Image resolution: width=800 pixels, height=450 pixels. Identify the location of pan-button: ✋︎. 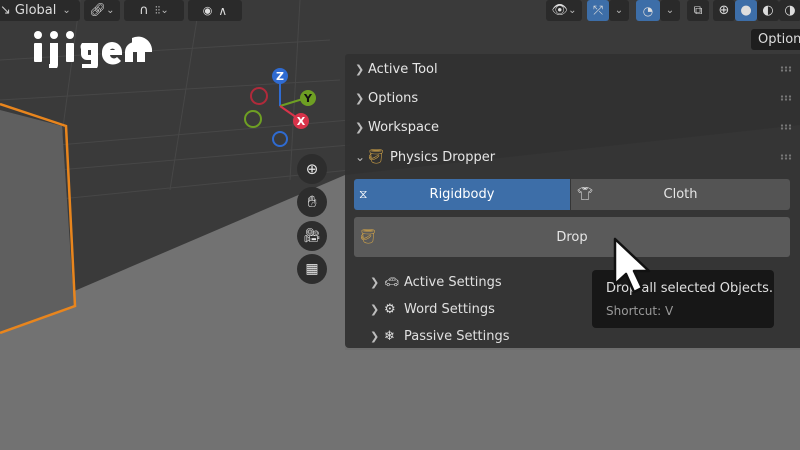
(312, 202).